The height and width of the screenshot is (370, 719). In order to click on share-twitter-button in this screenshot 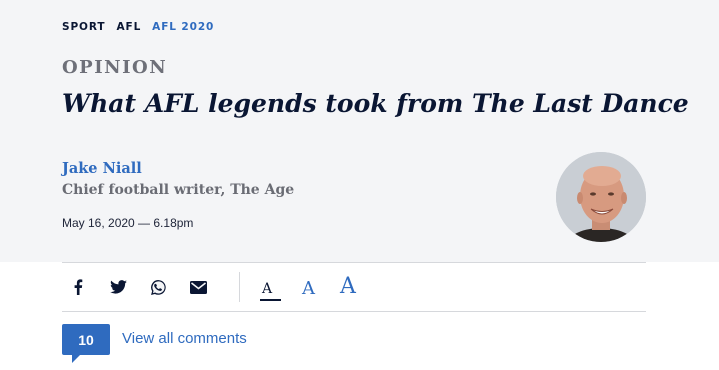, I will do `click(118, 287)`.